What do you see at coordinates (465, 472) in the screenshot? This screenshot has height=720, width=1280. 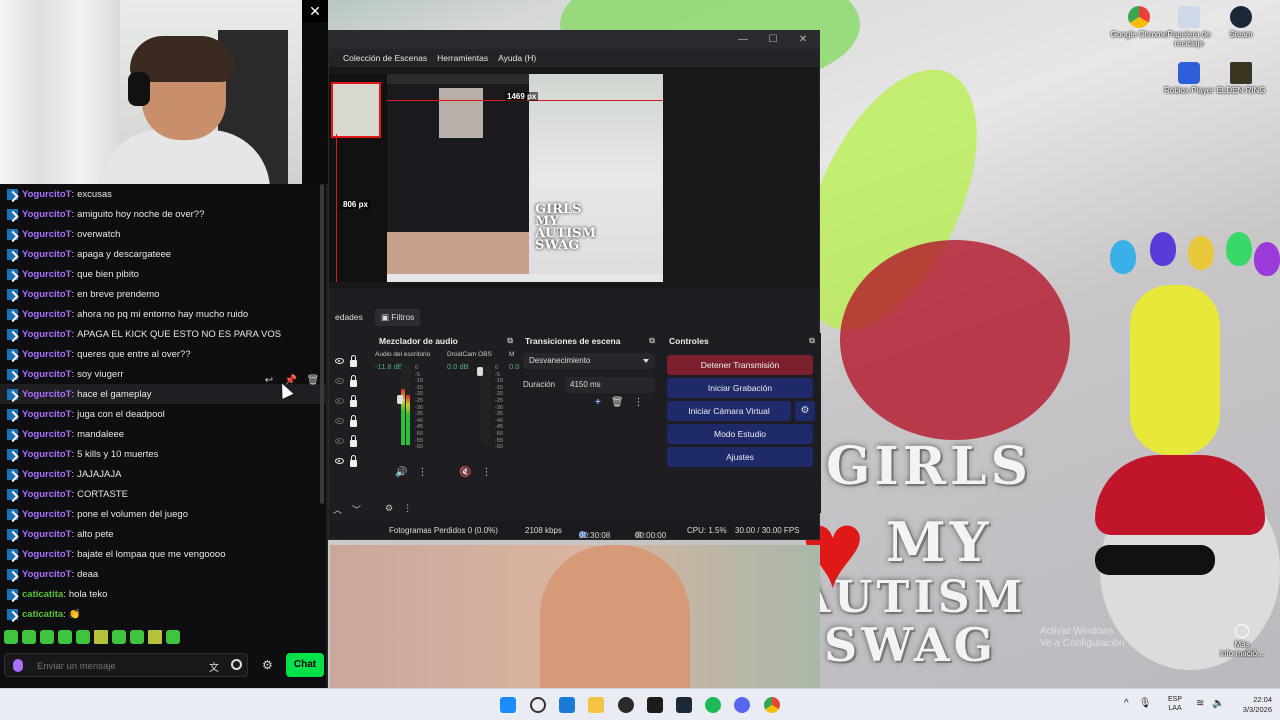 I see `muted-speaker-icon: 🔇` at bounding box center [465, 472].